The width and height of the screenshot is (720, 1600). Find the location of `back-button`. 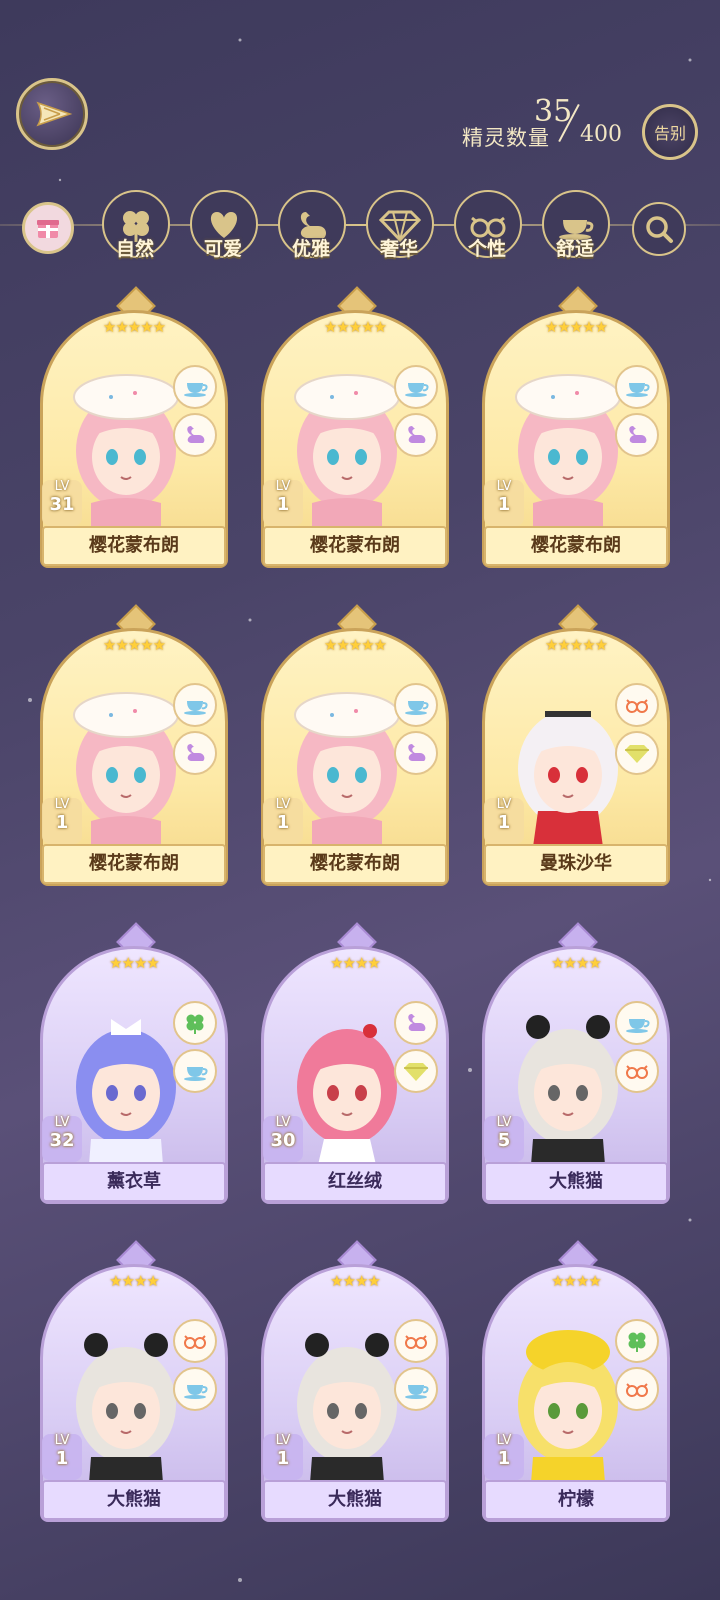

back-button is located at coordinates (52, 114).